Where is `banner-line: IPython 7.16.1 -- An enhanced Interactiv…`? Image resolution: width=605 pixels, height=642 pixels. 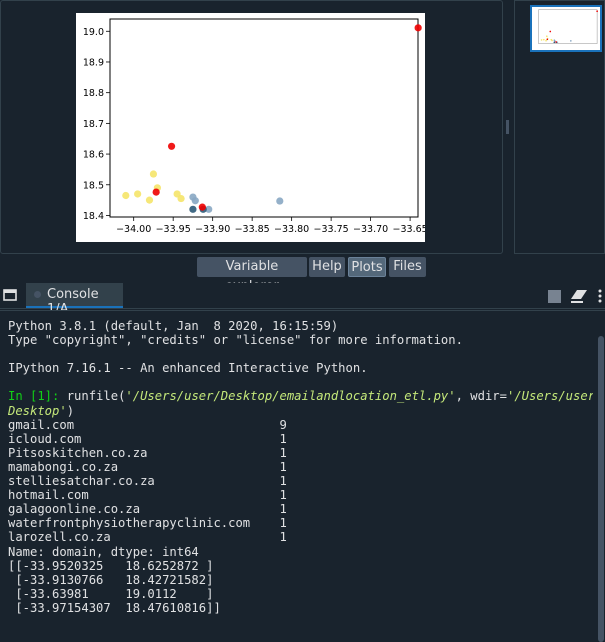
banner-line: IPython 7.16.1 -- An enhanced Interactiv… is located at coordinates (188, 368).